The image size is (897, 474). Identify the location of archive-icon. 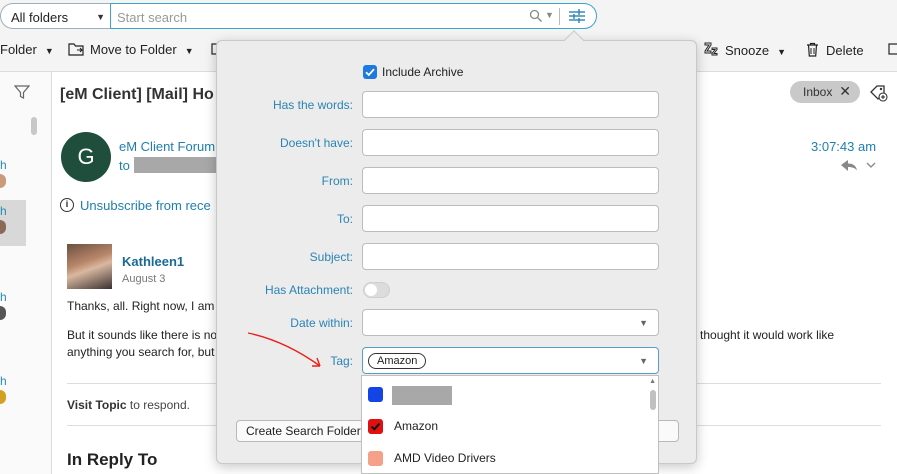
(892, 49).